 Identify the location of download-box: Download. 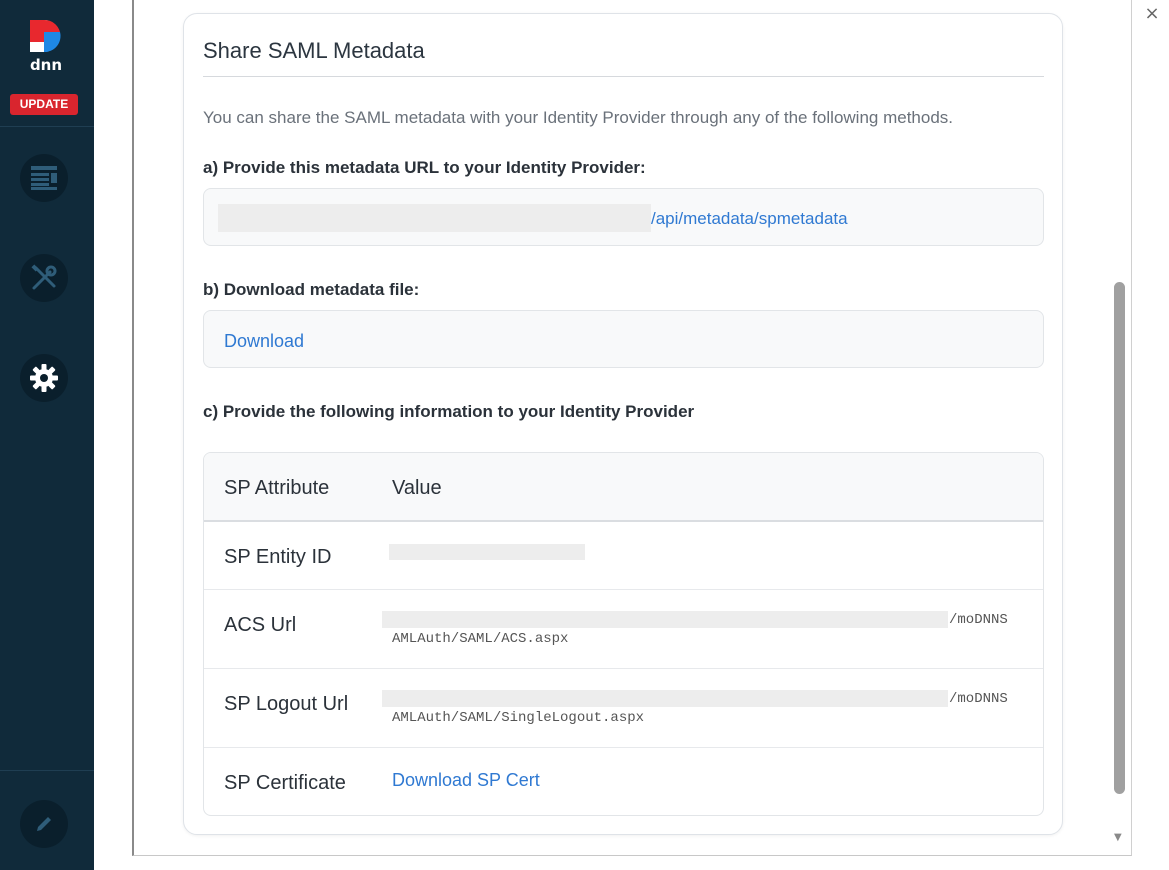
(623, 339).